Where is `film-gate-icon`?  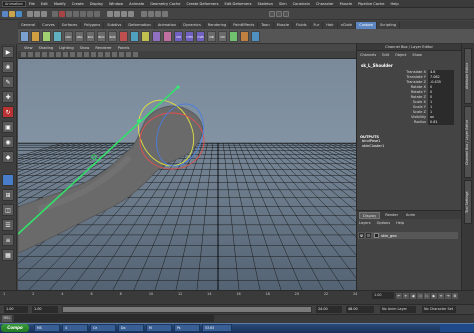 film-gate-icon is located at coordinates (58, 54).